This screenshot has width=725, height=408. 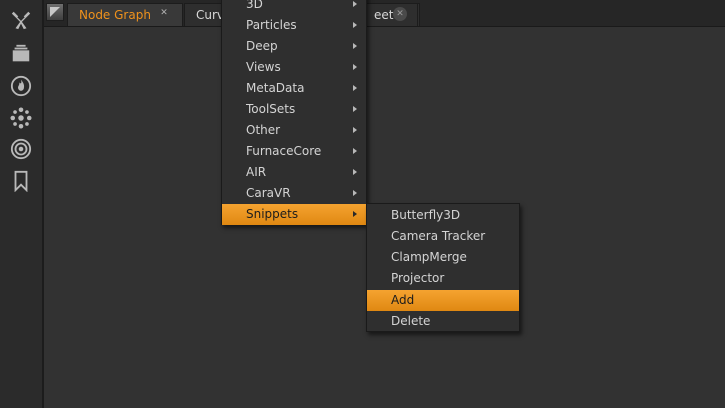 I want to click on menu-item-label: Deep, so click(x=262, y=46).